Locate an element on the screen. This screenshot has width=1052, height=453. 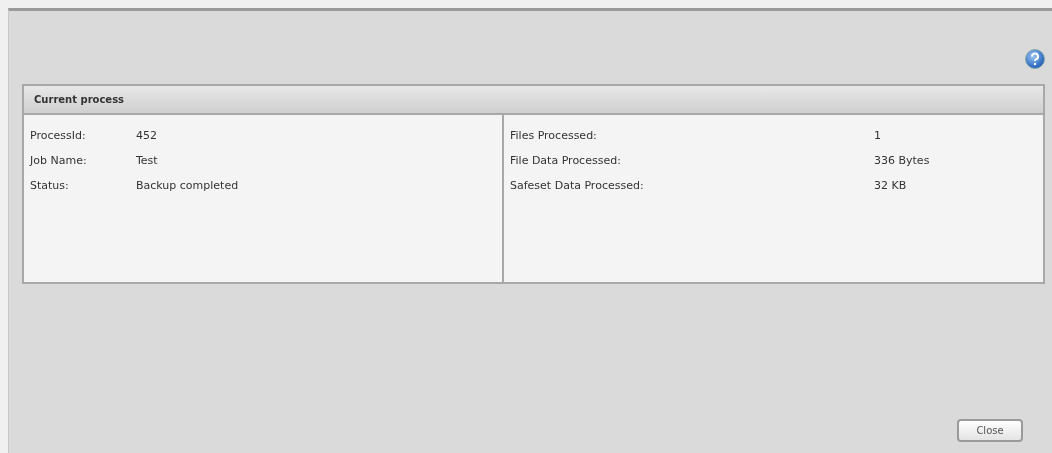
field-value: 1 is located at coordinates (878, 135).